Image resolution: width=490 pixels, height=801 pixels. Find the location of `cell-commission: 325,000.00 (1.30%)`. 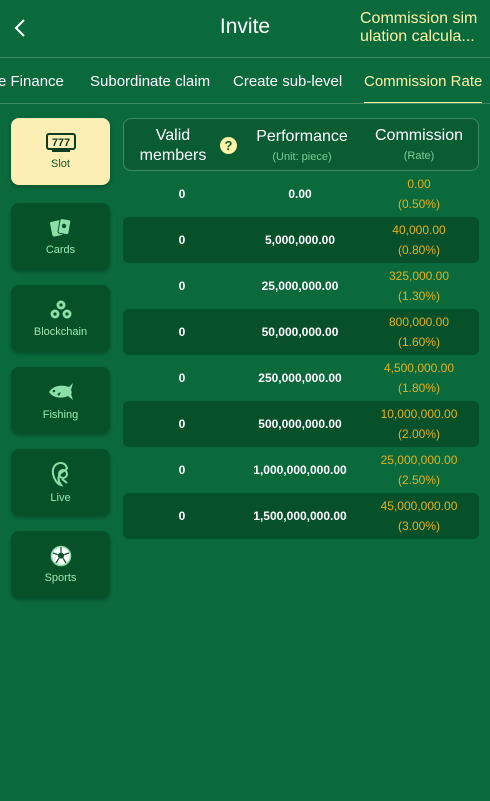

cell-commission: 325,000.00 (1.30%) is located at coordinates (419, 286).